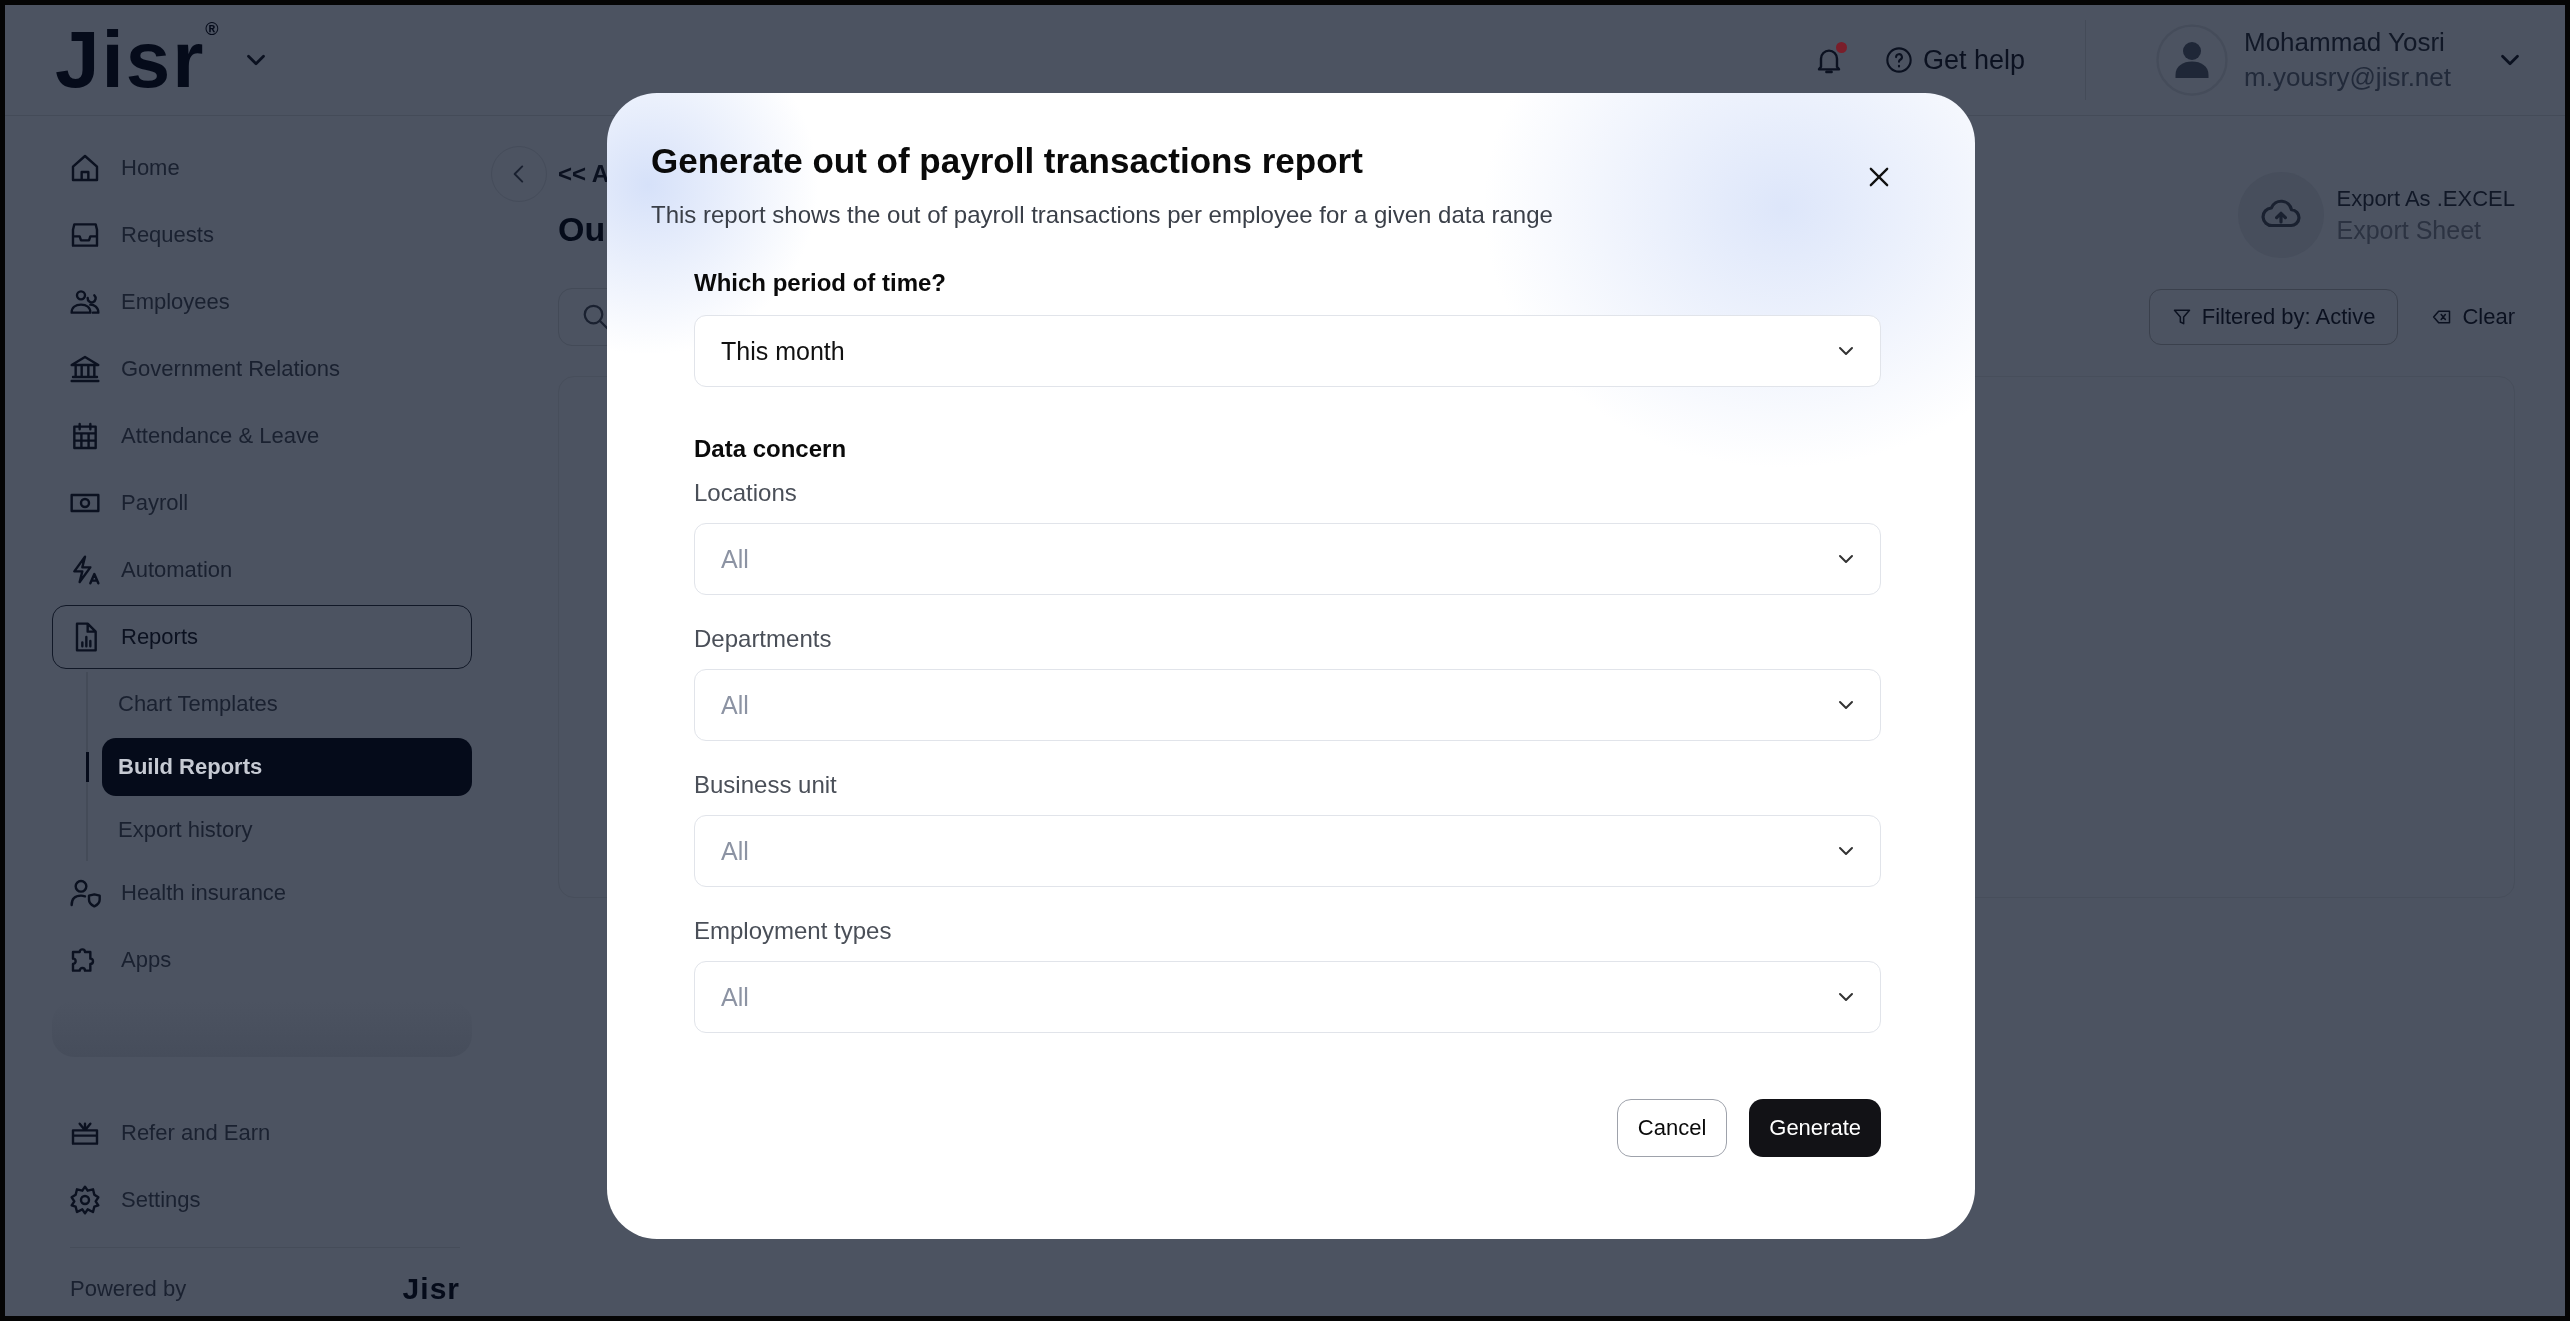  Describe the element at coordinates (1287, 351) in the screenshot. I see `period-select: This month` at that location.